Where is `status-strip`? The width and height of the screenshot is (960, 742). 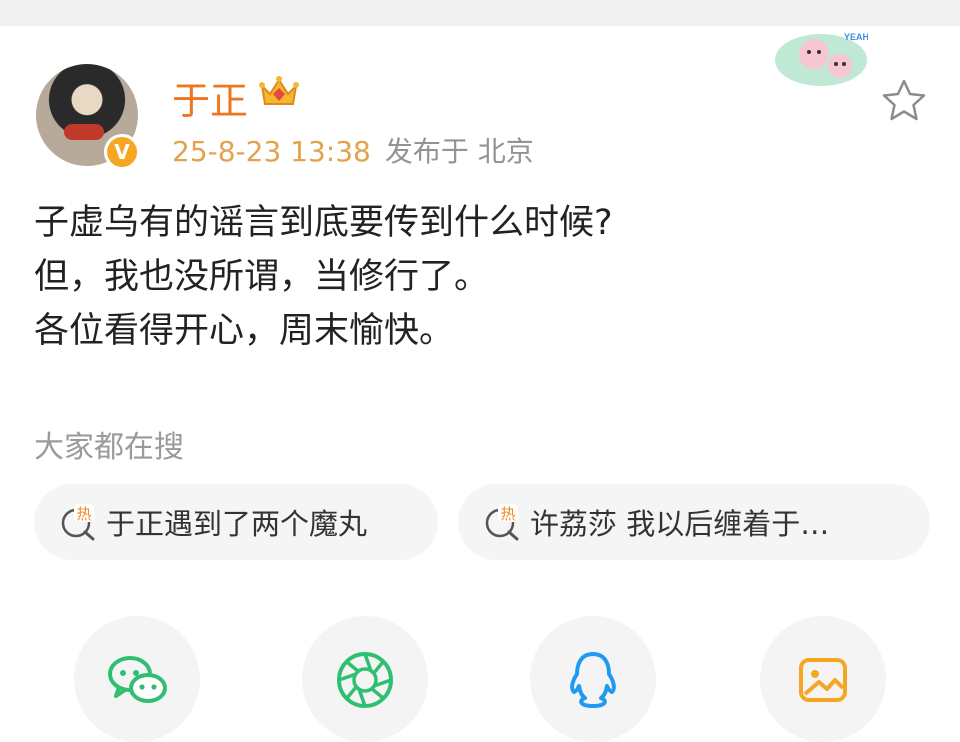
status-strip is located at coordinates (480, 13).